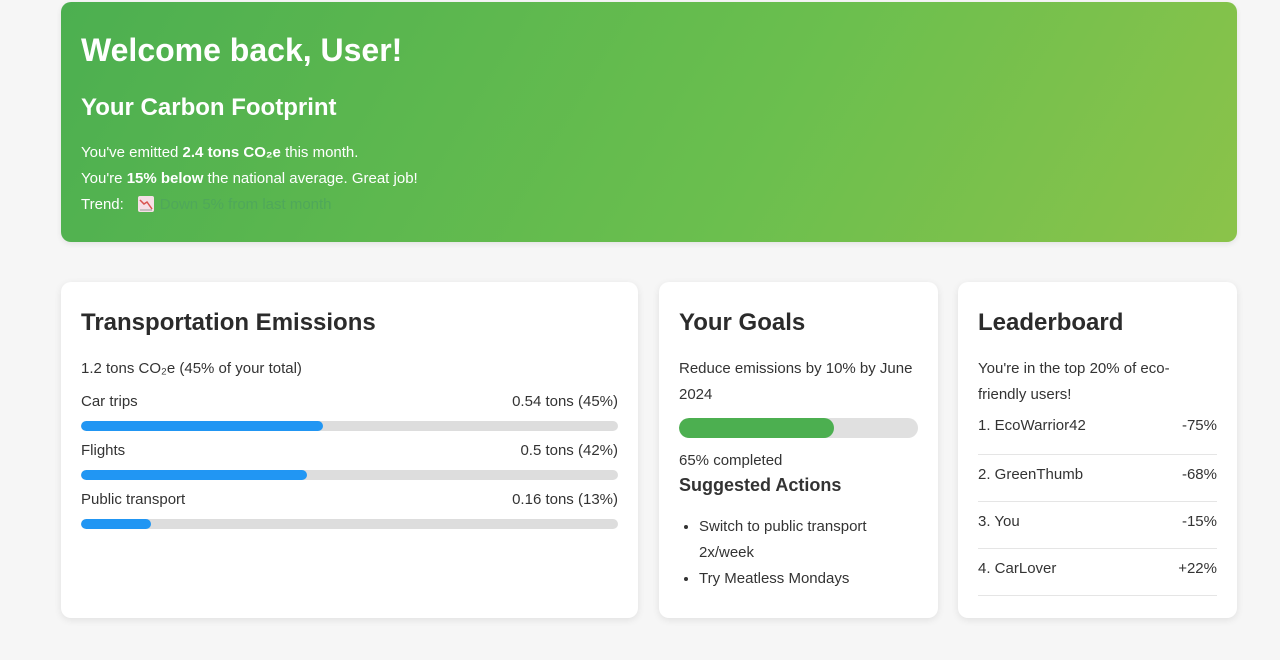 The height and width of the screenshot is (660, 1280). I want to click on card-title: Leaderboard, so click(1051, 322).